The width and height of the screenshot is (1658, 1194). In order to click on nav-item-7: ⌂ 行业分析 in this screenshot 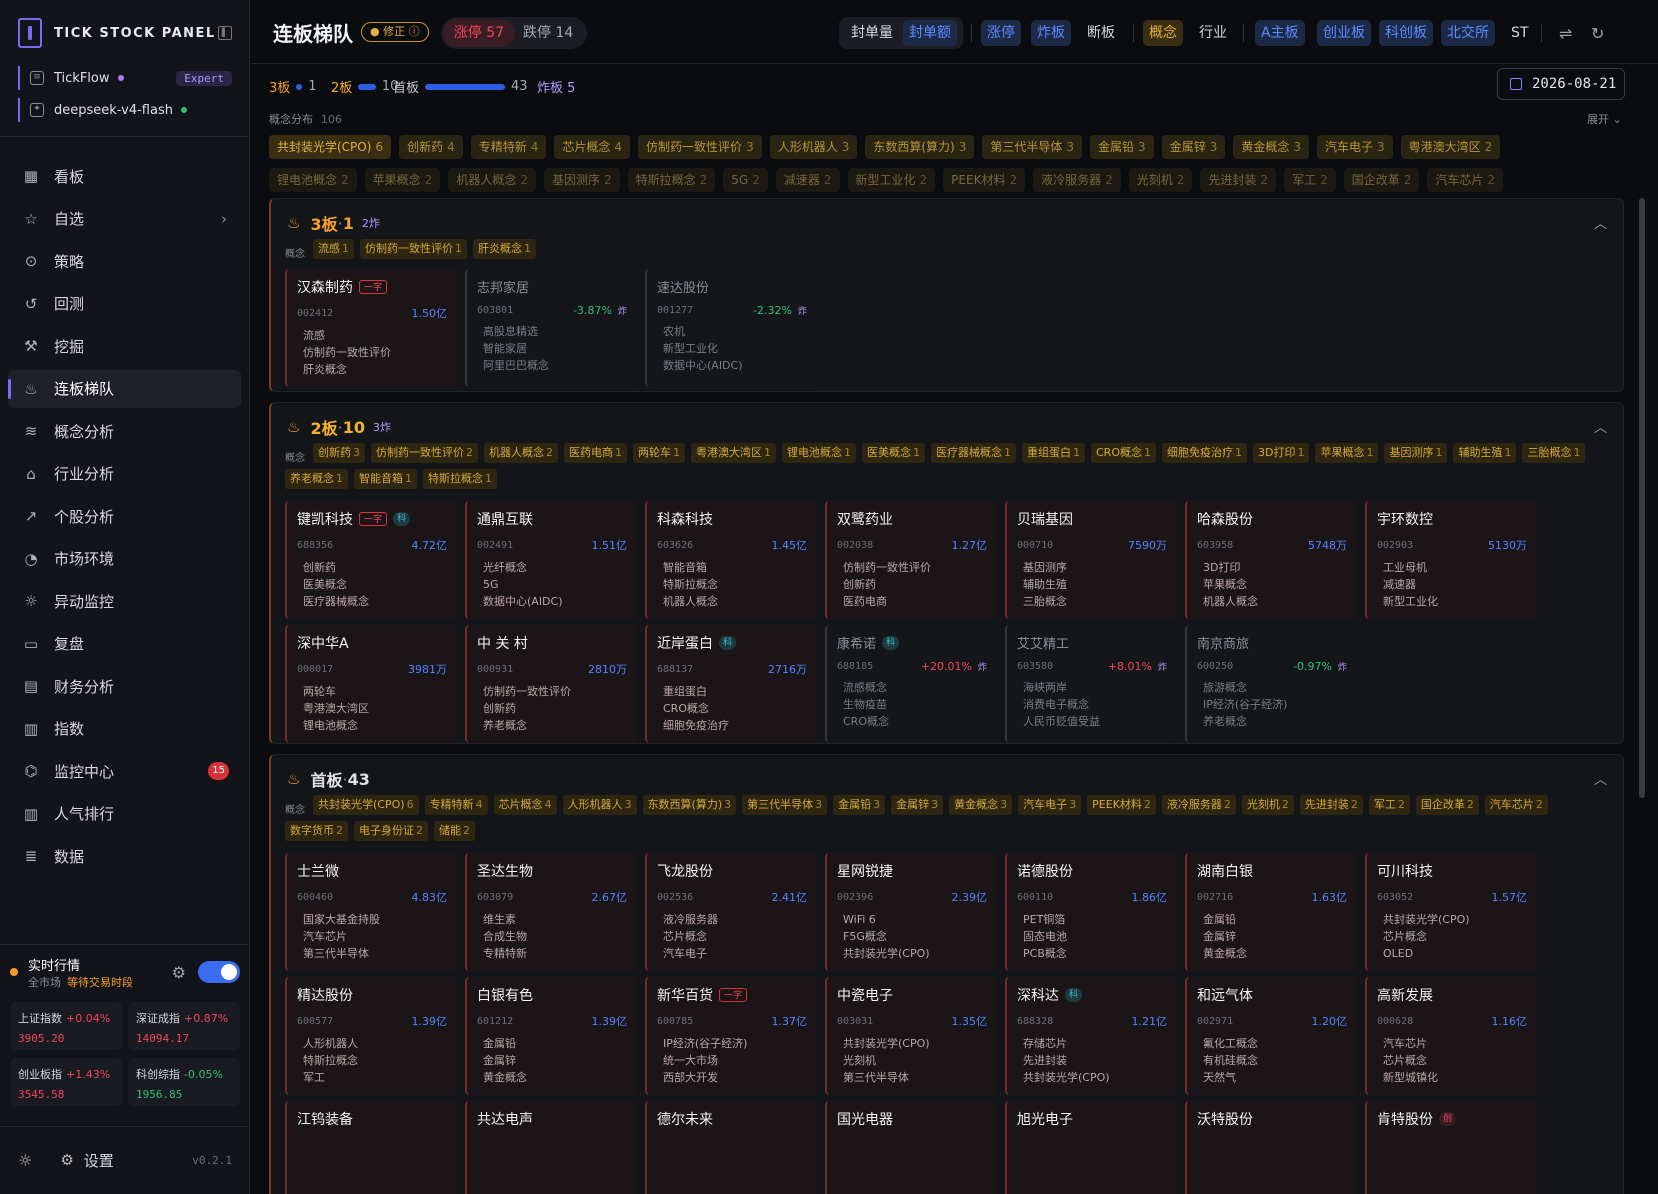, I will do `click(124, 474)`.